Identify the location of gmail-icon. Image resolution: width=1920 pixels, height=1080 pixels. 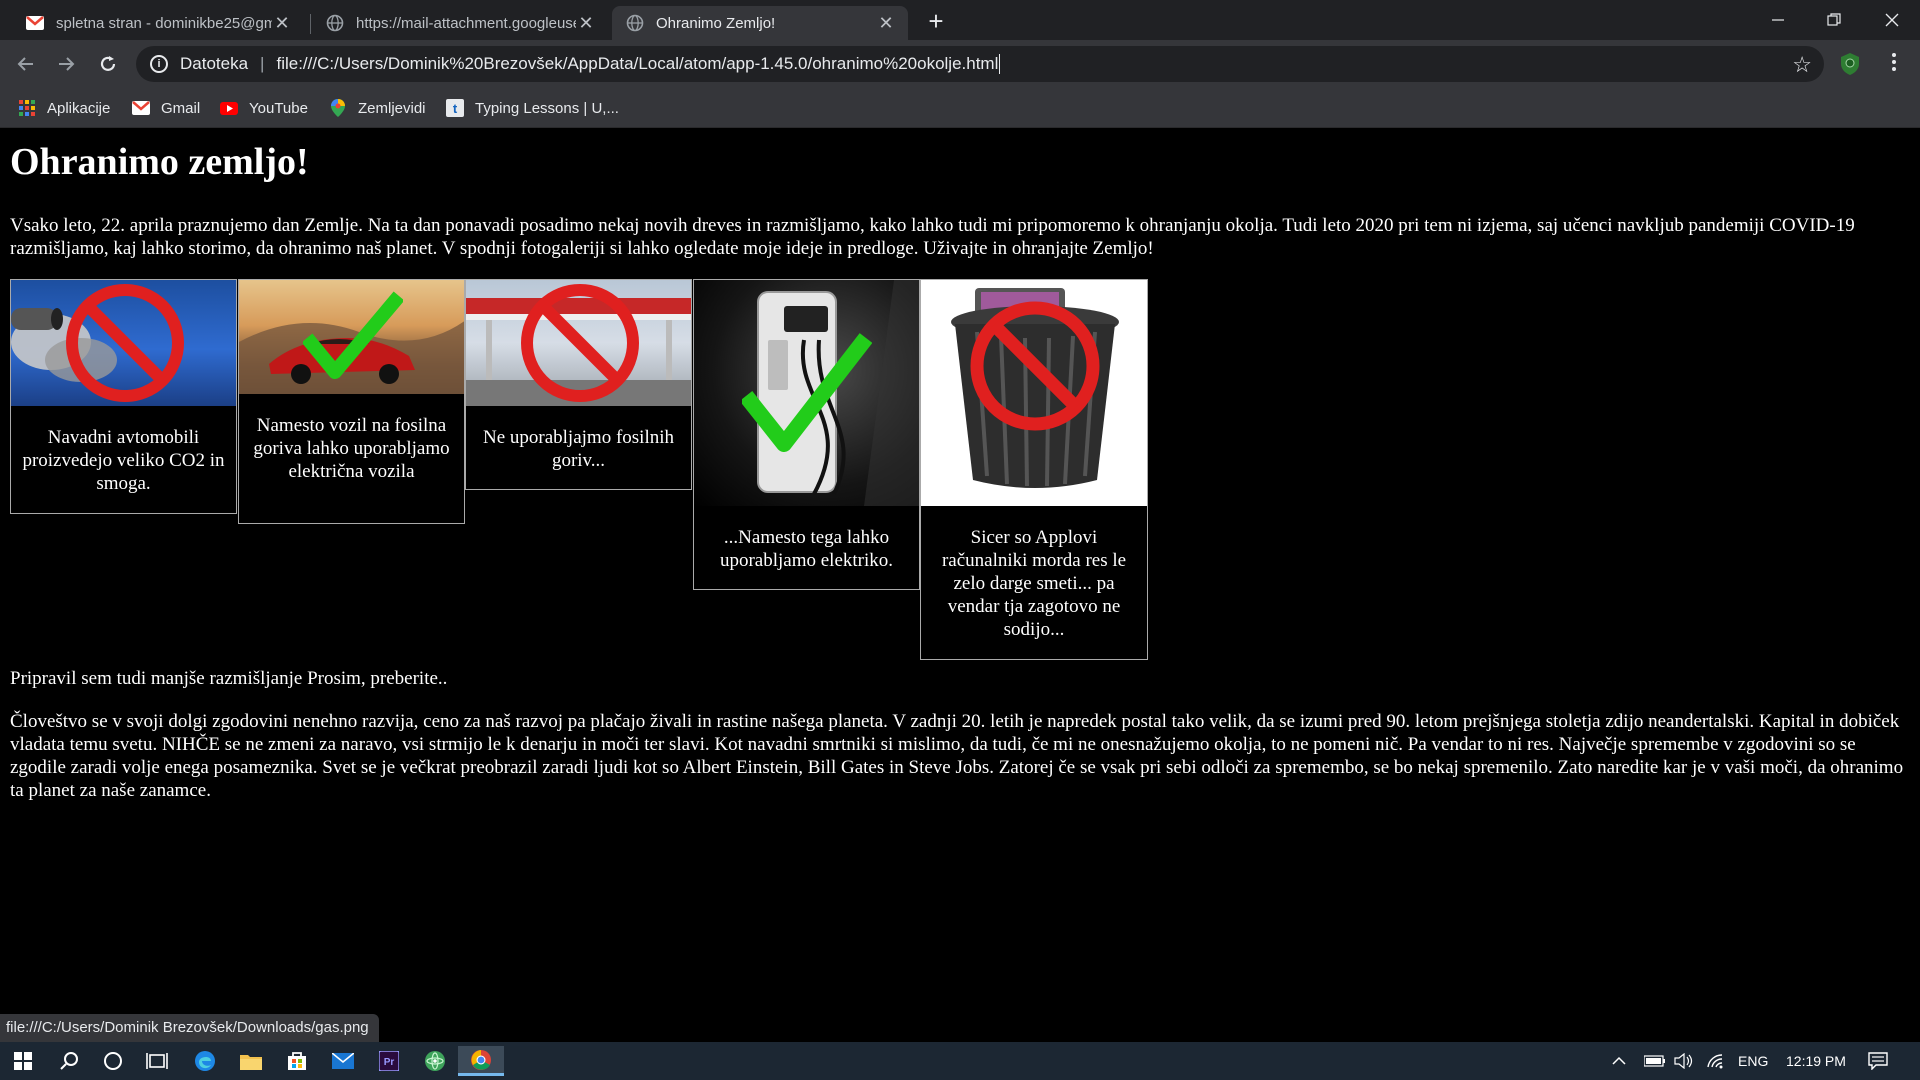
(141, 108).